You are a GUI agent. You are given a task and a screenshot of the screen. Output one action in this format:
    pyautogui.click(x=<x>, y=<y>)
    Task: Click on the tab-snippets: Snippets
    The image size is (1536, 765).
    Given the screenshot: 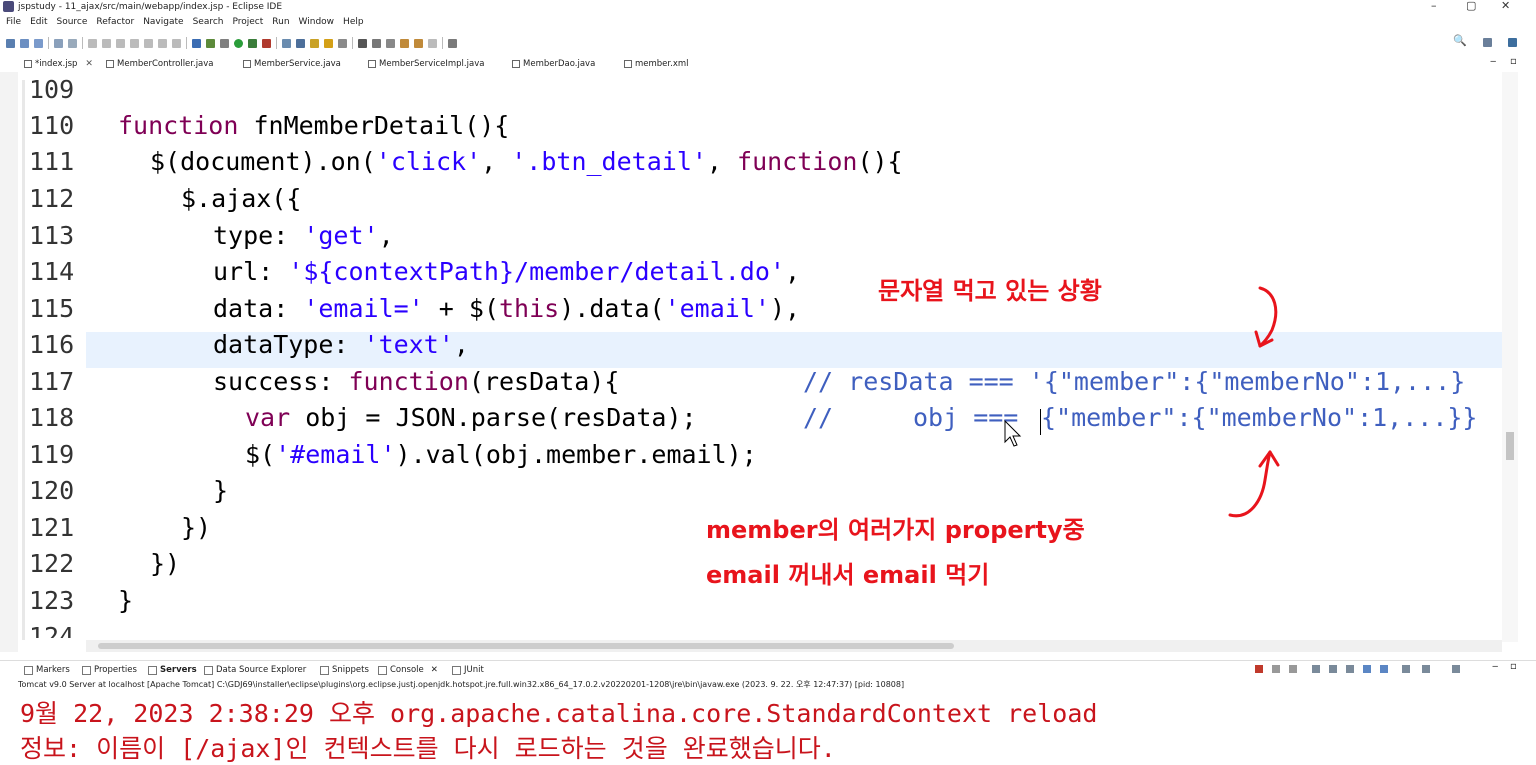 What is the action you would take?
    pyautogui.click(x=344, y=670)
    